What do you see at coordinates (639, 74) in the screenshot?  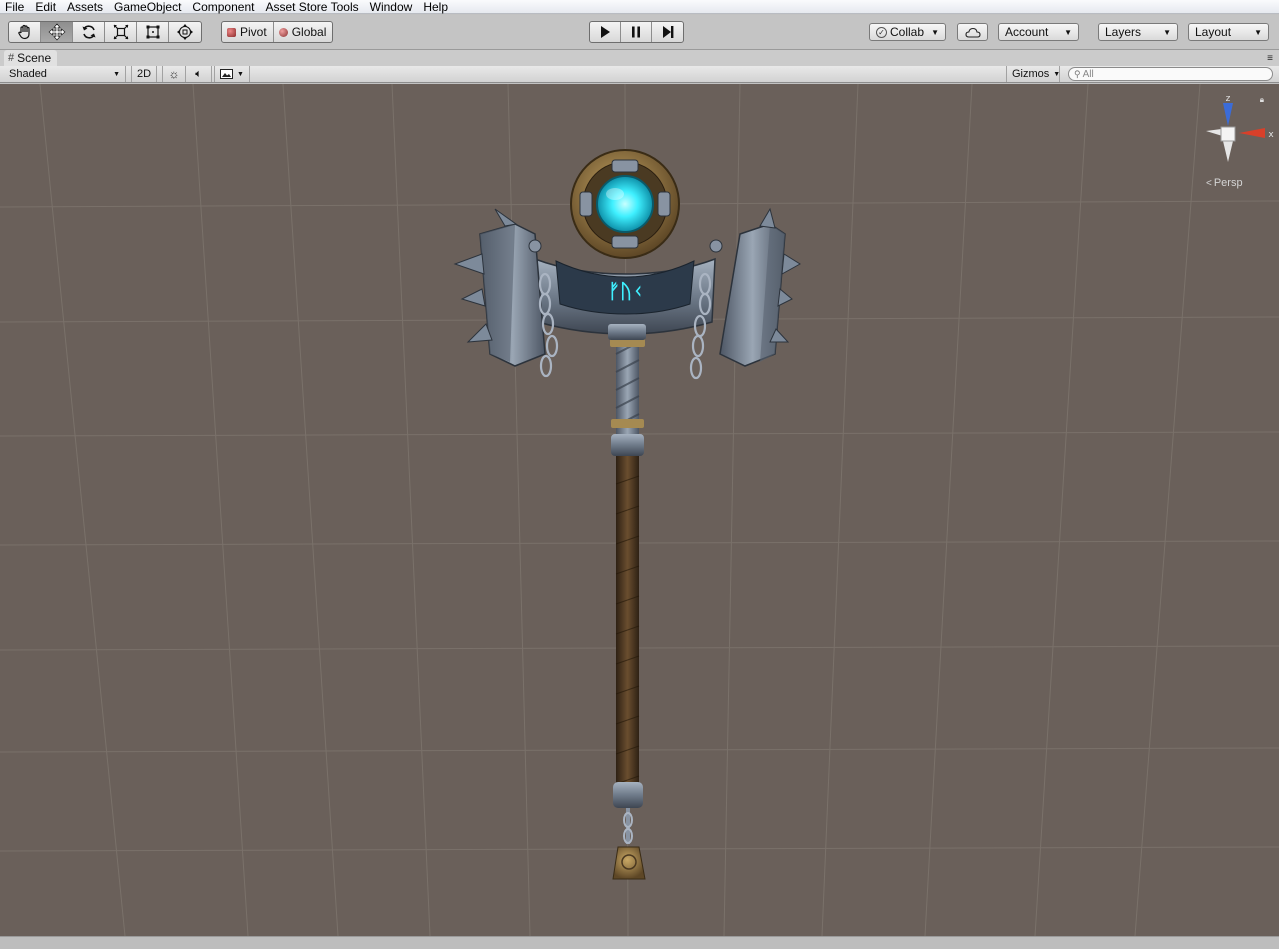 I see `scene-control-bar: Shaded ▼ 2D ☼ 🔈︎ ▼ Gizmos ▼ ⚲ All` at bounding box center [639, 74].